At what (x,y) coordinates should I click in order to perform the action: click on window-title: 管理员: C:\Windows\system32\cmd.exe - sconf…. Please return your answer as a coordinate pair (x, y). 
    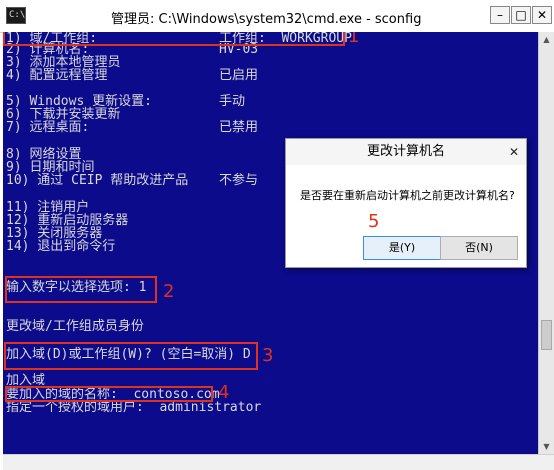
    Looking at the image, I should click on (266, 19).